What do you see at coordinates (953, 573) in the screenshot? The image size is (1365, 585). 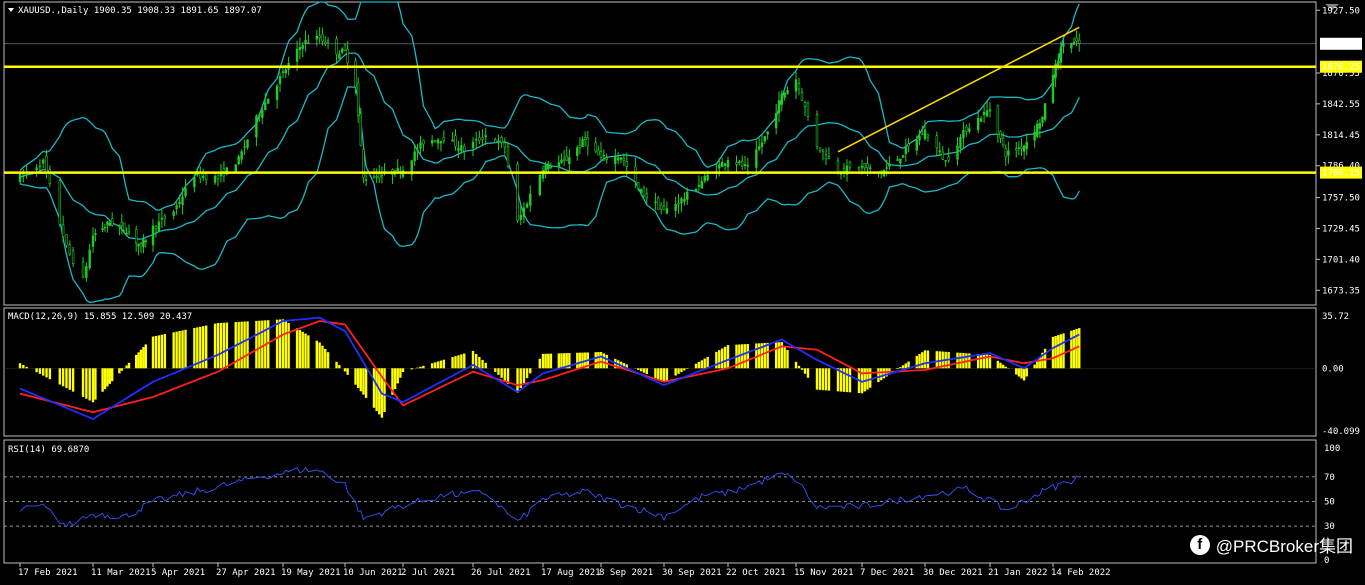 I see `date-axis-label: 30 Dec 2021` at bounding box center [953, 573].